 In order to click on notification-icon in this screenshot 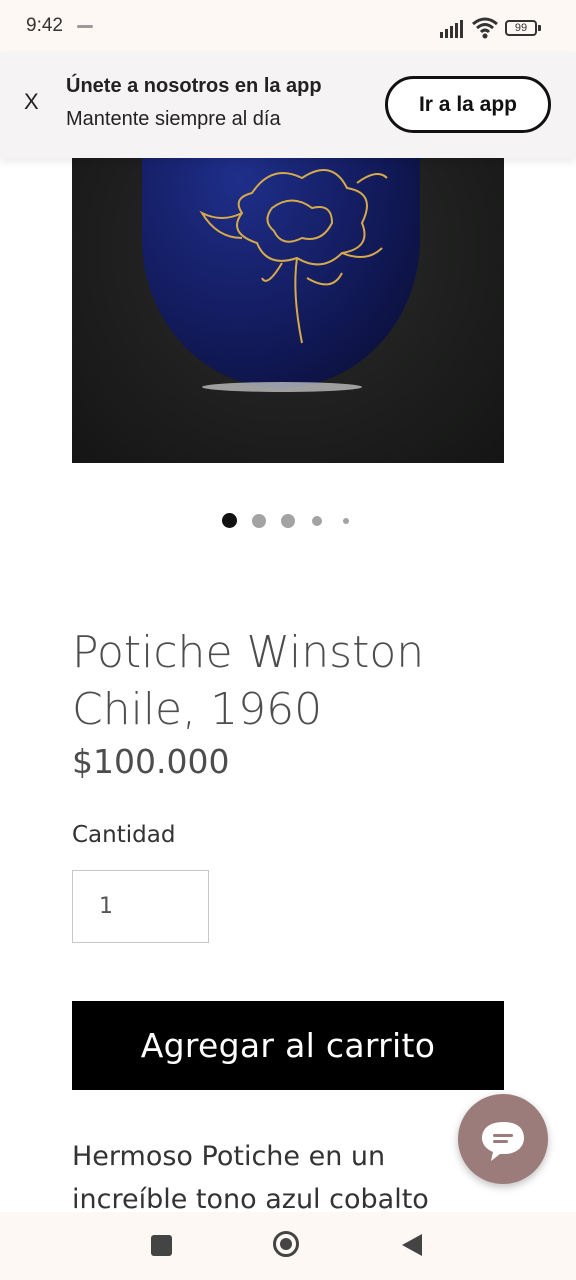, I will do `click(85, 26)`.